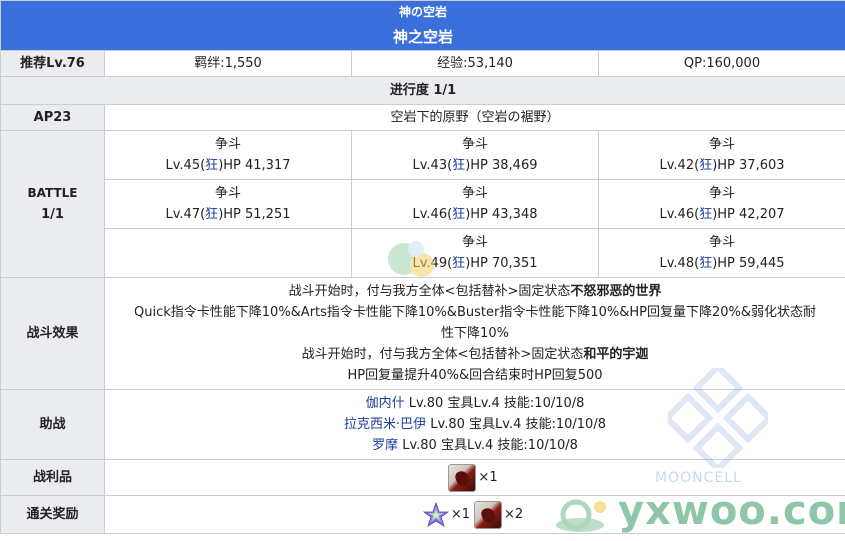 The width and height of the screenshot is (845, 541). What do you see at coordinates (52, 214) in the screenshot?
I see `battle-label-count: 1/1` at bounding box center [52, 214].